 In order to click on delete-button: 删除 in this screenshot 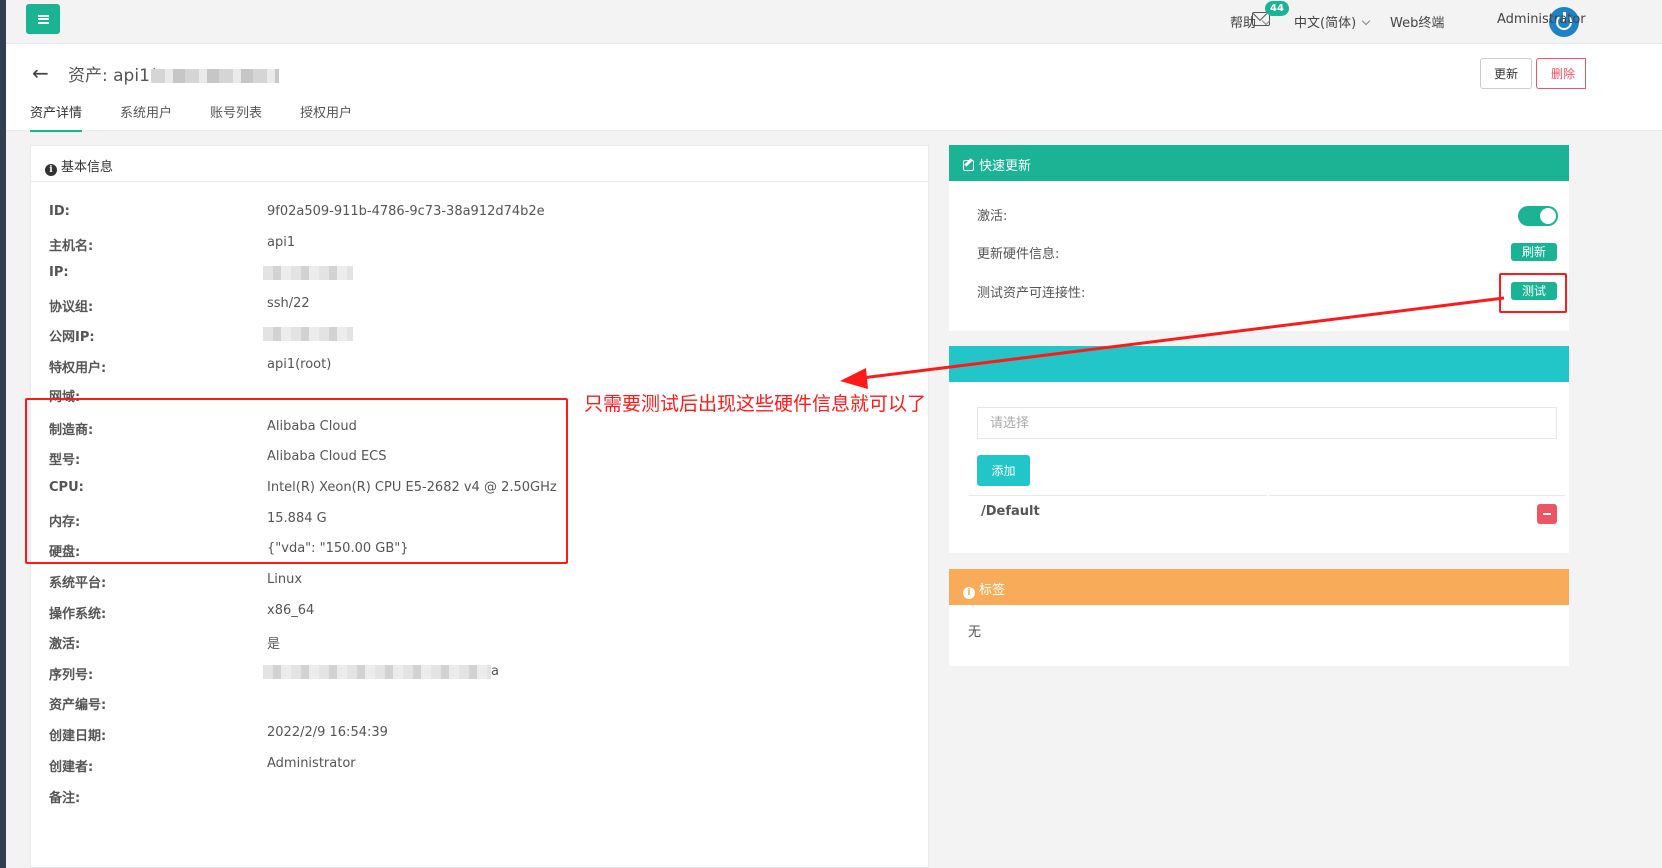, I will do `click(1561, 73)`.